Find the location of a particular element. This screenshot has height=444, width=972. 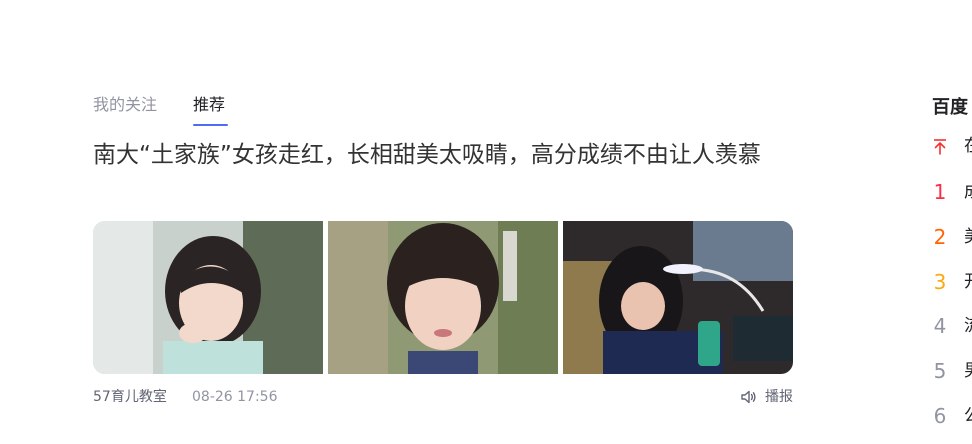

hot-list-title: 百度 is located at coordinates (950, 108).